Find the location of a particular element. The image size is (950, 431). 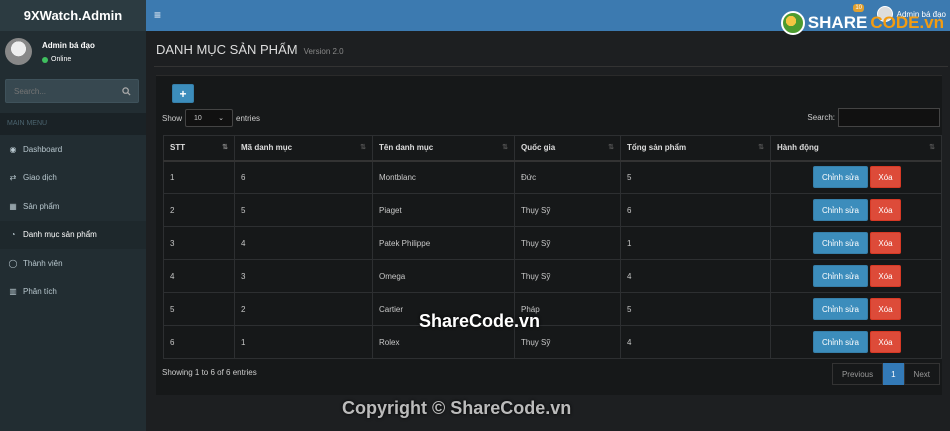

sidebar-user-name: Admin bá đạo is located at coordinates (68, 45).